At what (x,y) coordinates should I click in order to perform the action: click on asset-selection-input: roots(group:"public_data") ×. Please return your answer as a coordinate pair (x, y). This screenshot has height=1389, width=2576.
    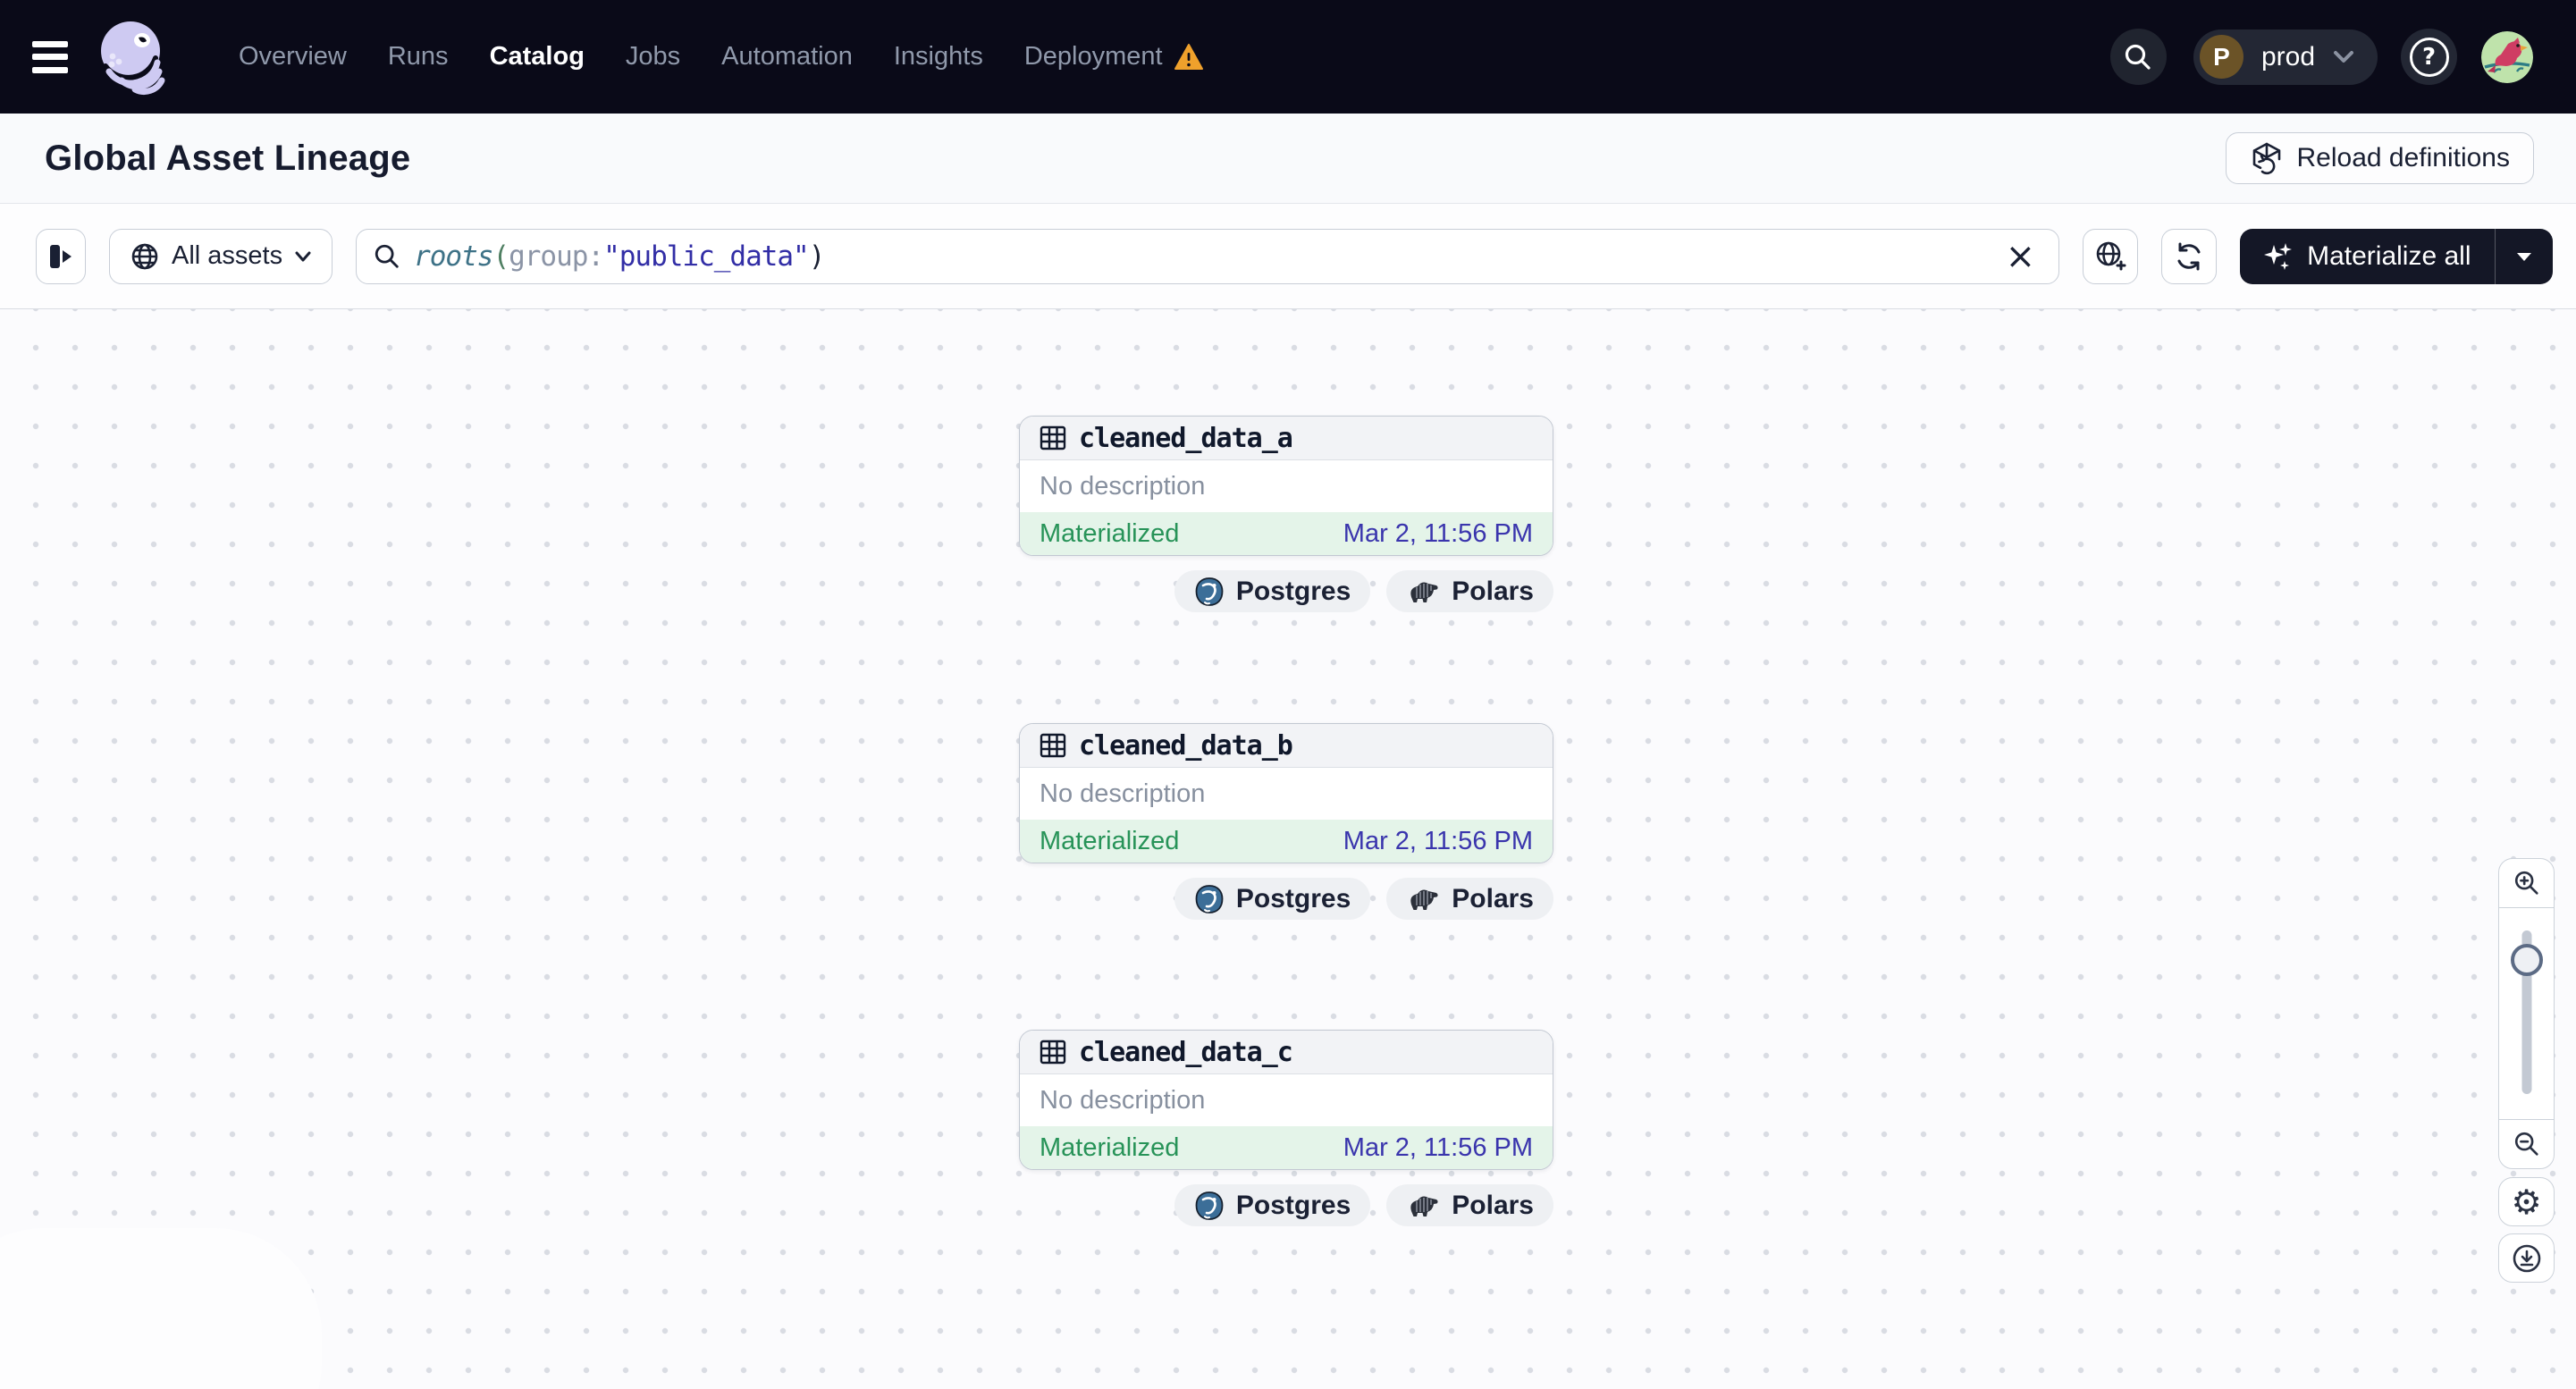
    Looking at the image, I should click on (1208, 256).